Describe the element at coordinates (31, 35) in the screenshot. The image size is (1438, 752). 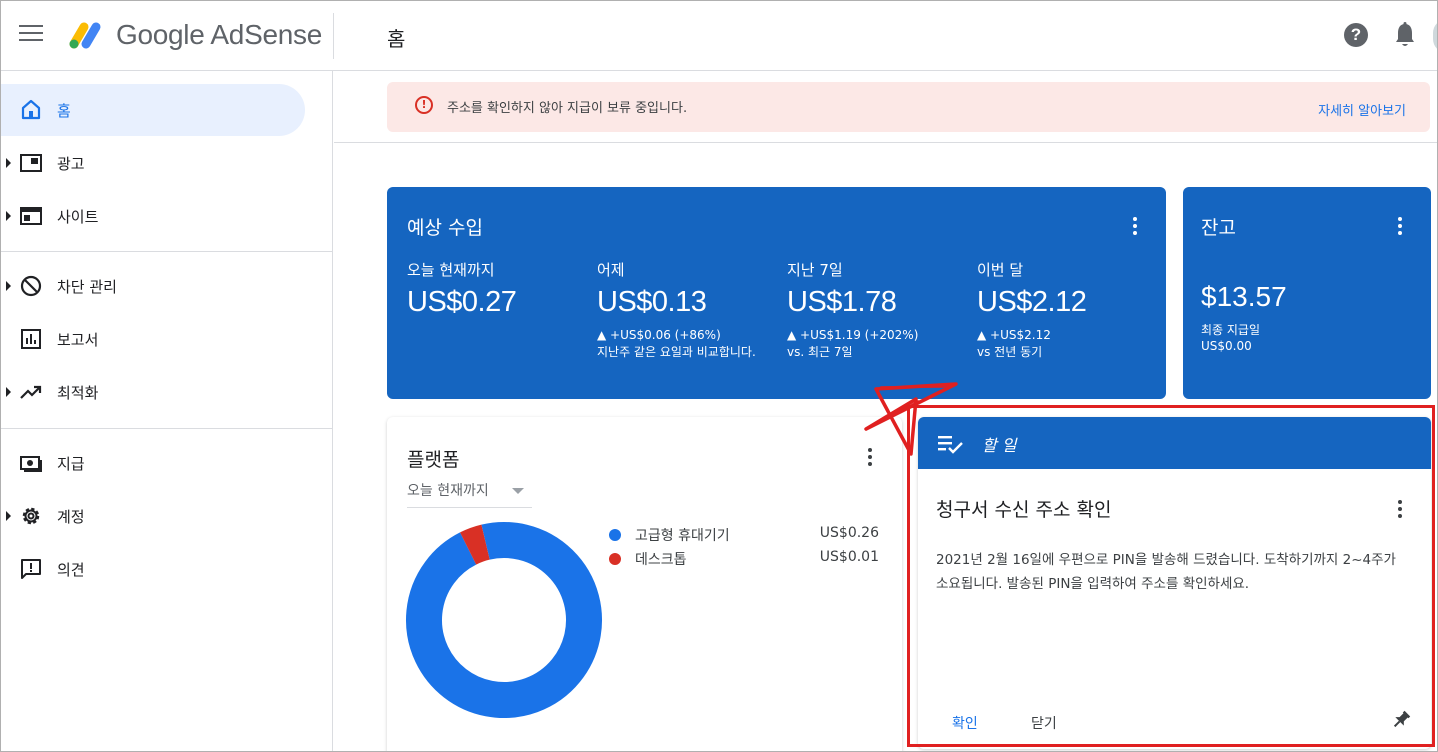
I see `menu-icon` at that location.